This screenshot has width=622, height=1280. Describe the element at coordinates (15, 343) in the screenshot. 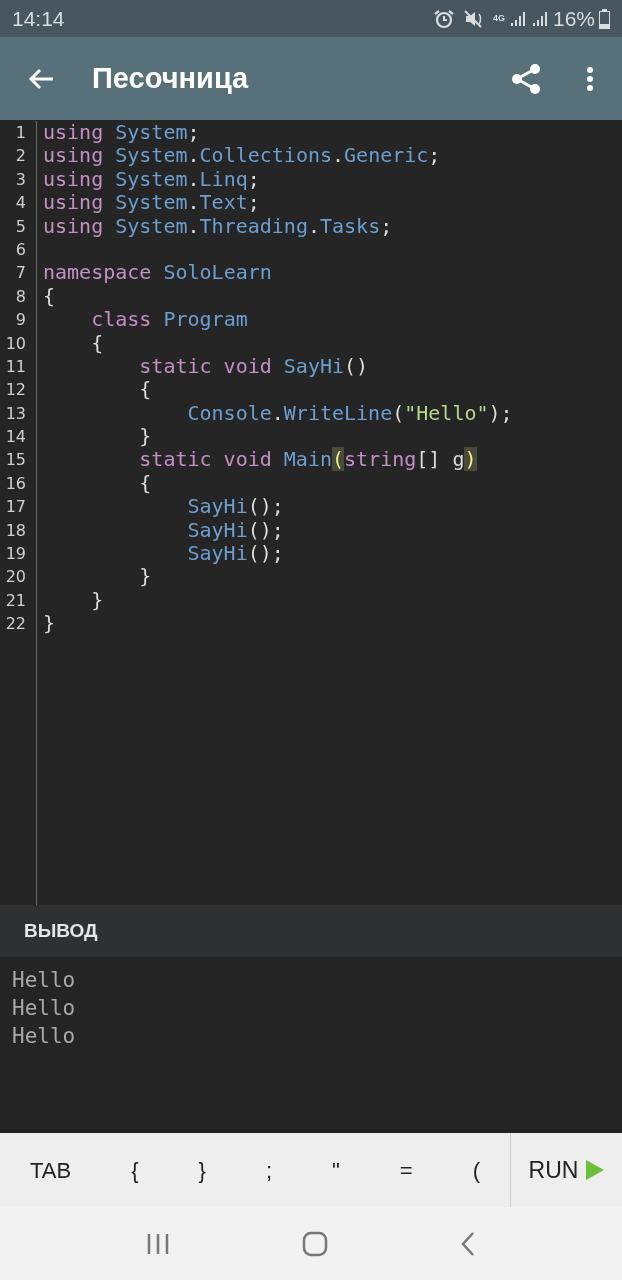

I see `line-number: 10` at that location.